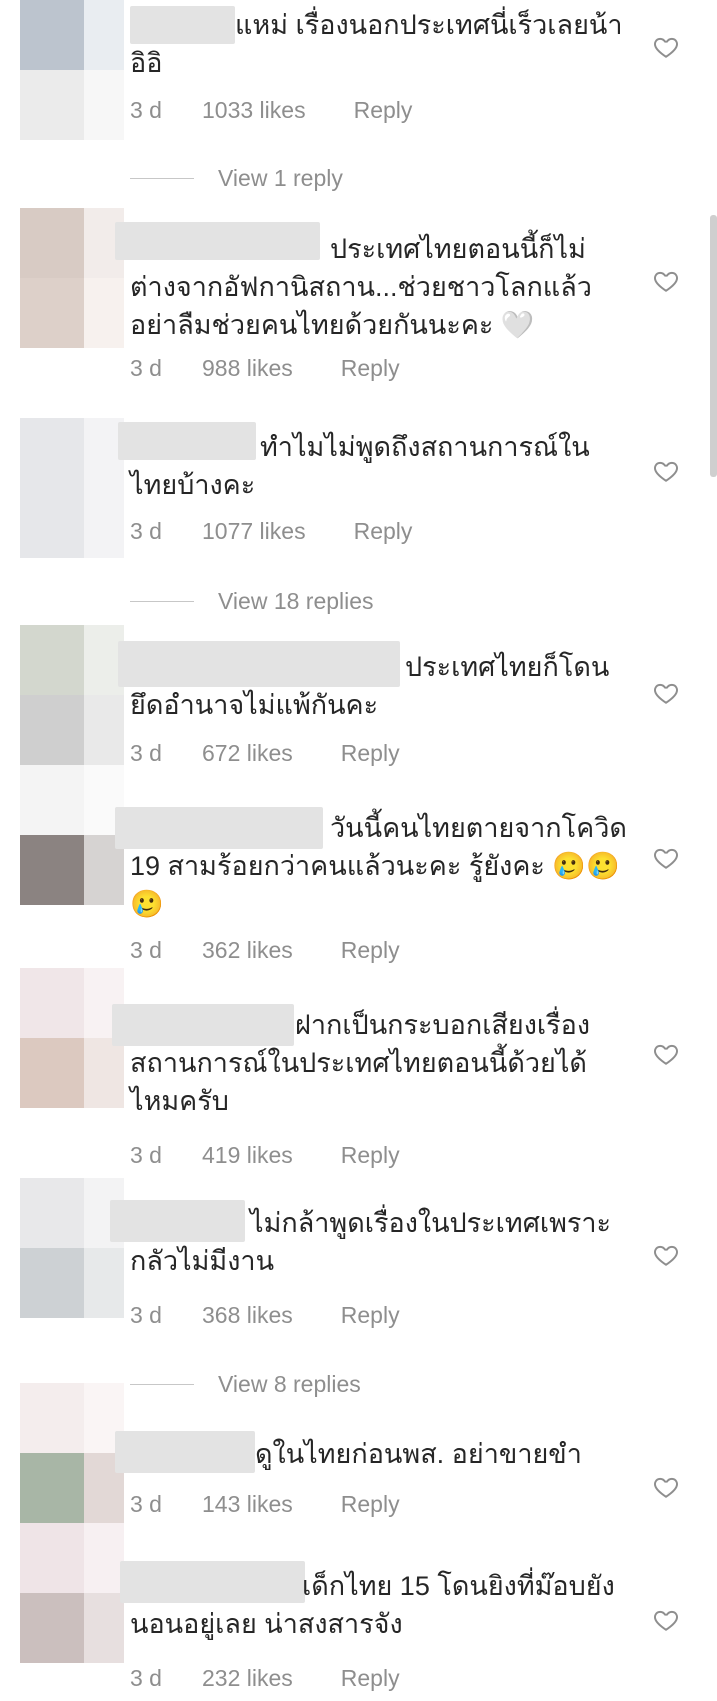 The width and height of the screenshot is (717, 1701). I want to click on comment-meta: 3 d 232 likes Reply, so click(265, 1678).